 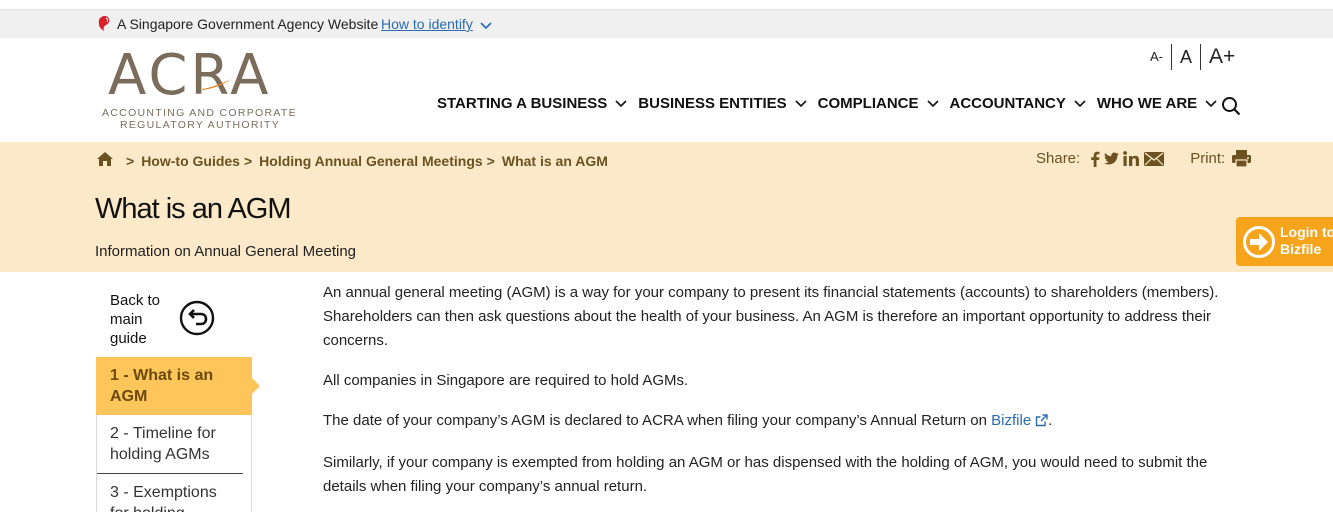 I want to click on nav-item-compliance: COMPLIANCE, so click(x=878, y=103).